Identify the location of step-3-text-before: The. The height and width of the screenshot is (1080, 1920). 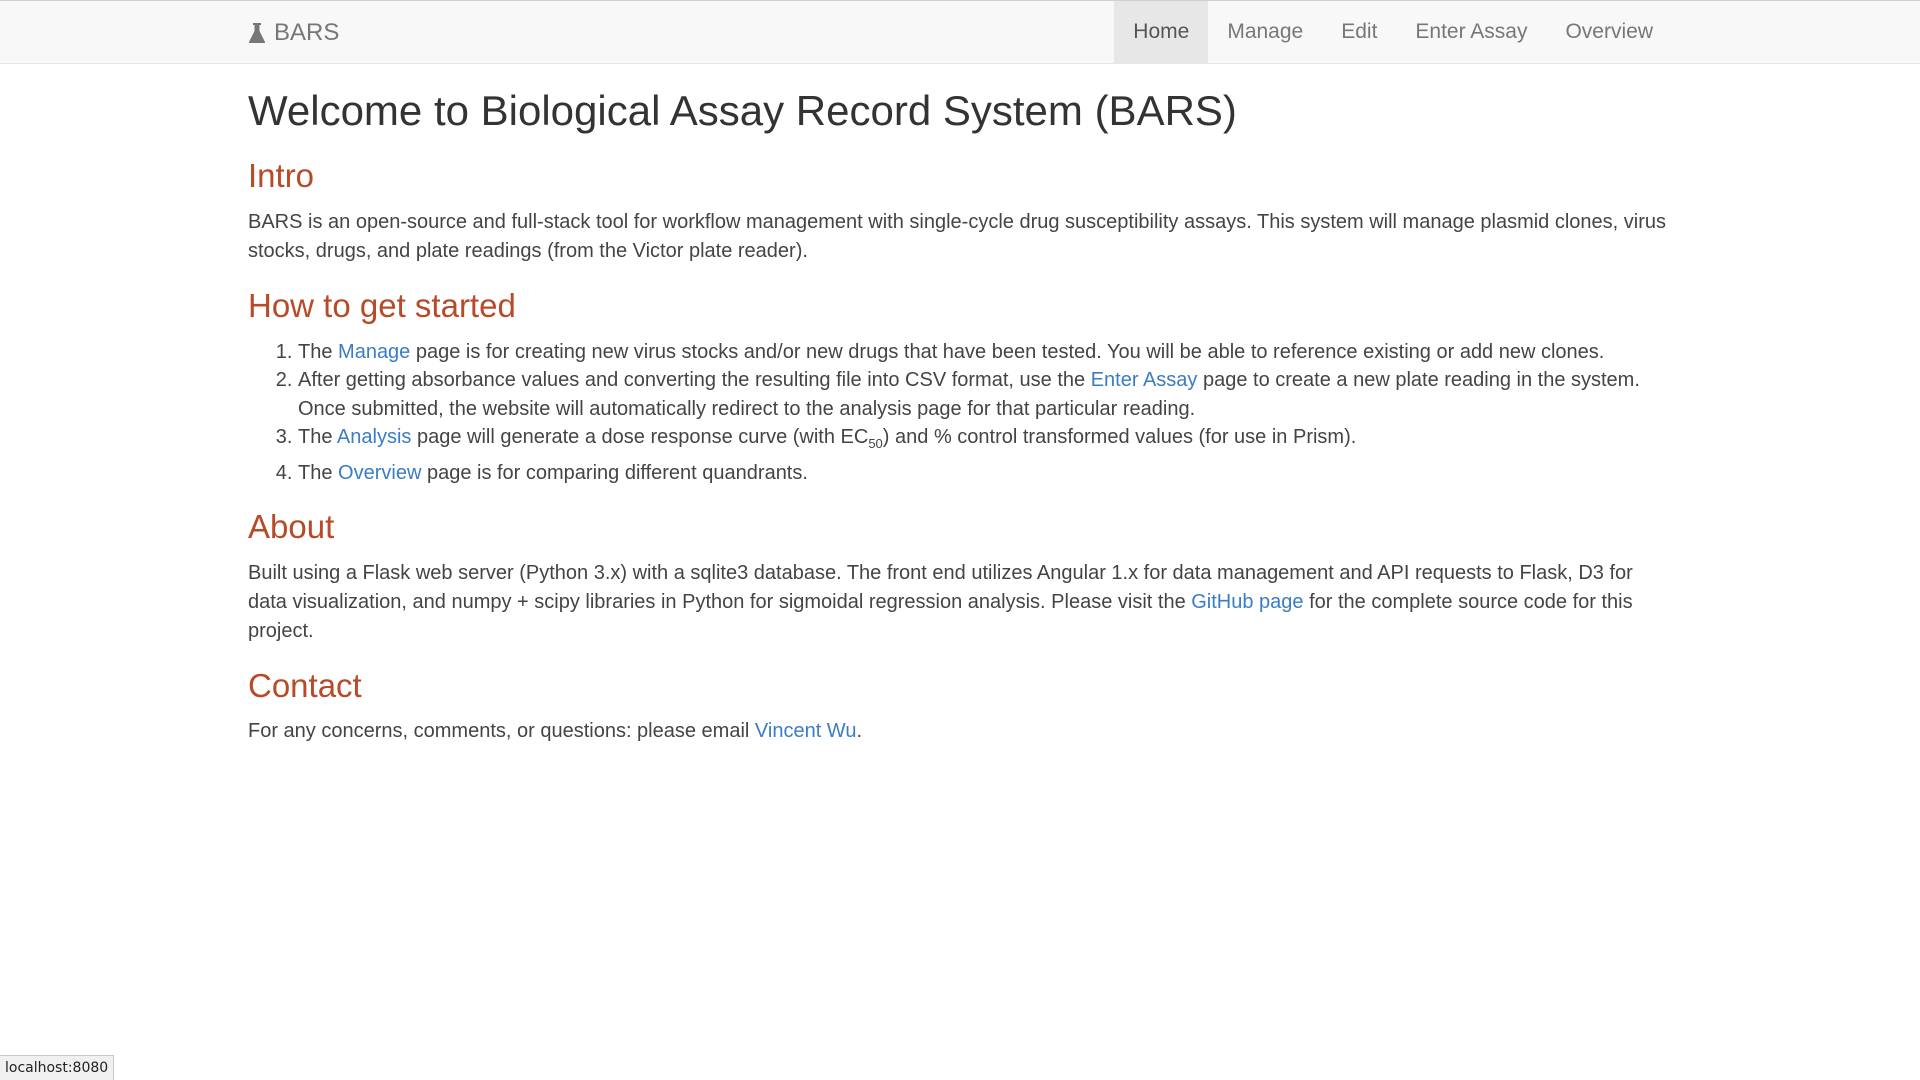
(317, 437).